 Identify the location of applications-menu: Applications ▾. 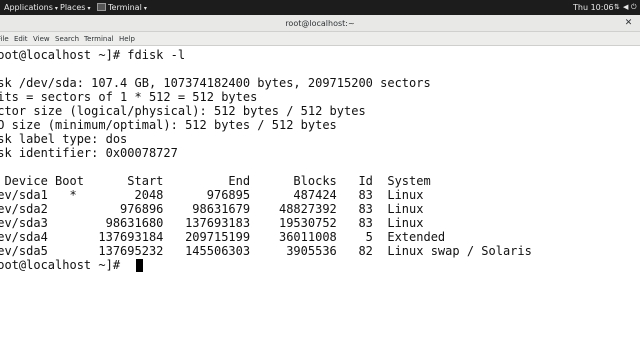
(31, 7).